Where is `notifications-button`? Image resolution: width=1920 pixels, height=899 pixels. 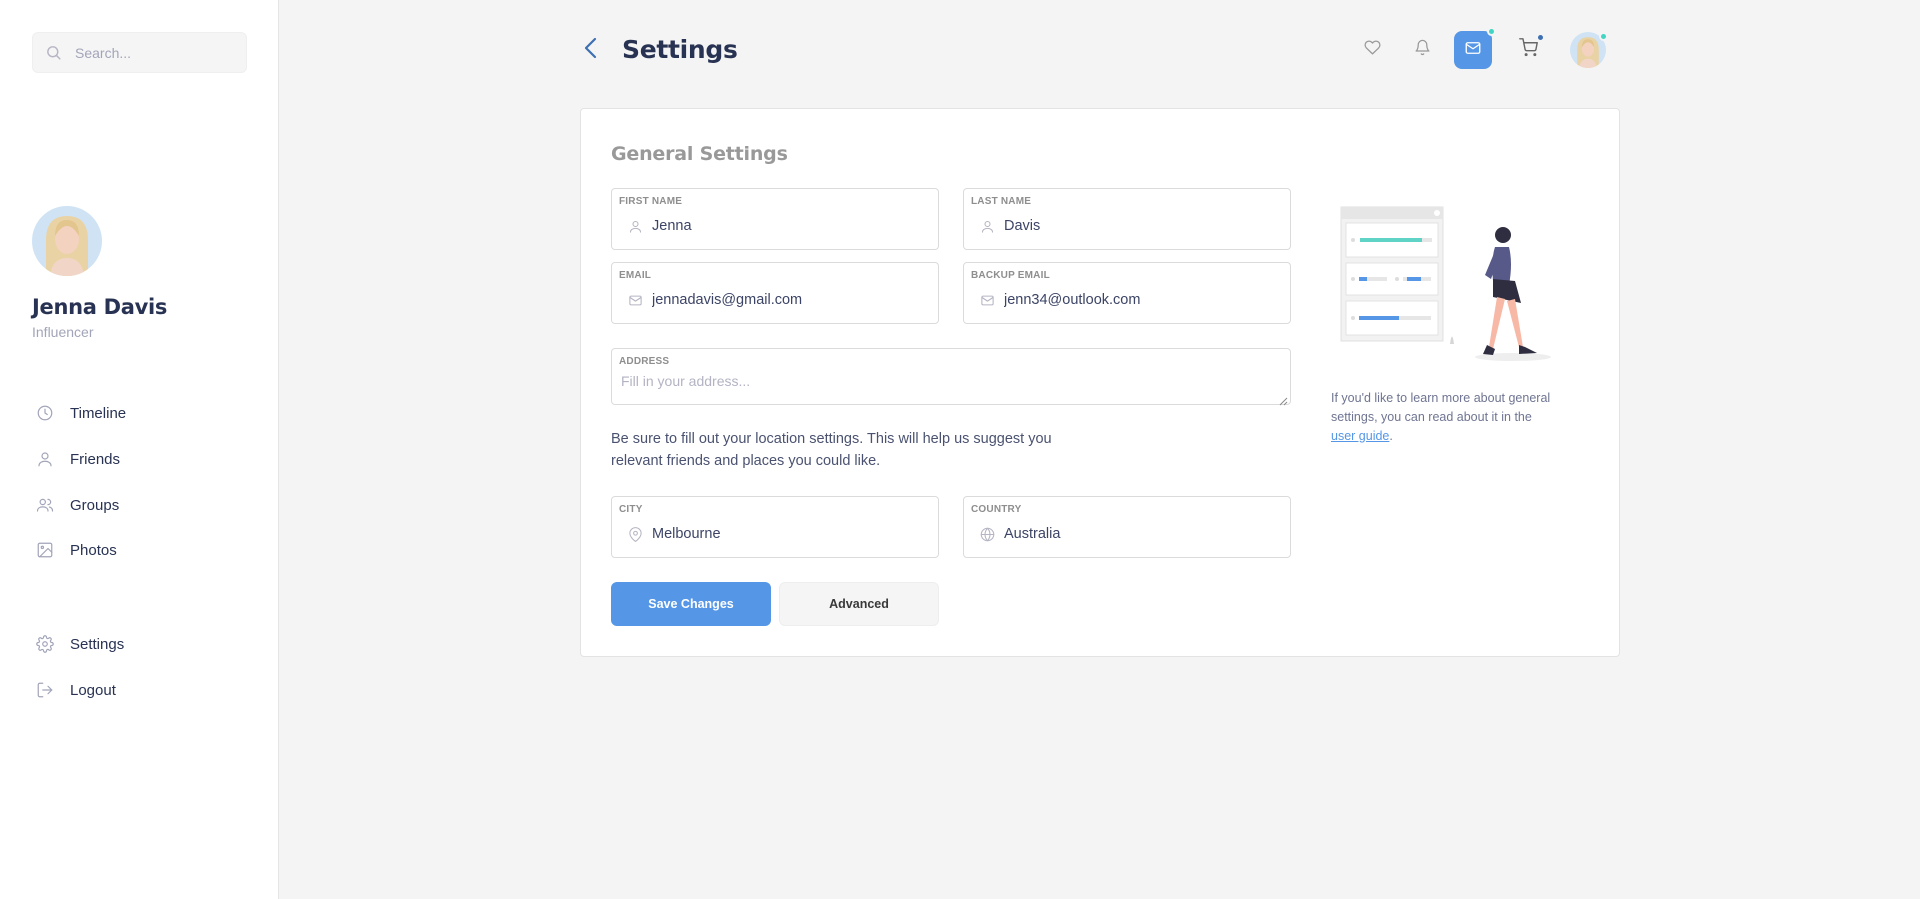
notifications-button is located at coordinates (1422, 50).